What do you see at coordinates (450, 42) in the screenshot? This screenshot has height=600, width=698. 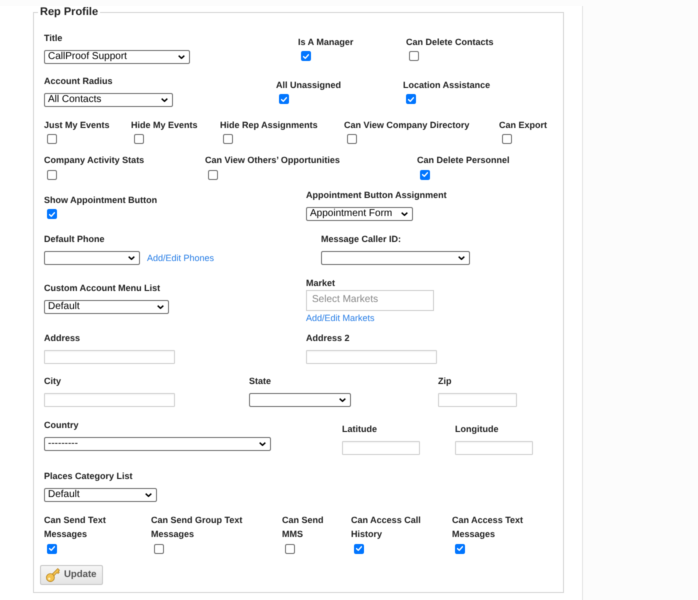 I see `field-label: Can Delete Contacts` at bounding box center [450, 42].